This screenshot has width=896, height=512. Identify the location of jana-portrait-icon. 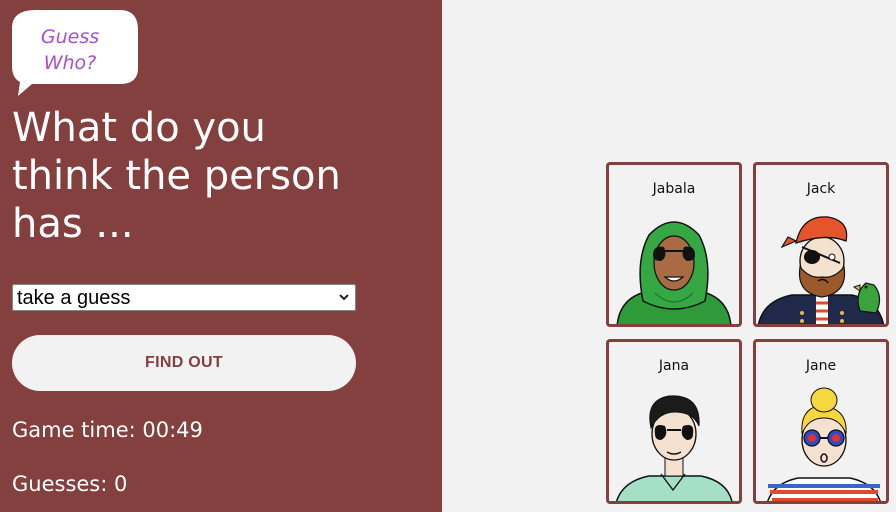
(674, 448).